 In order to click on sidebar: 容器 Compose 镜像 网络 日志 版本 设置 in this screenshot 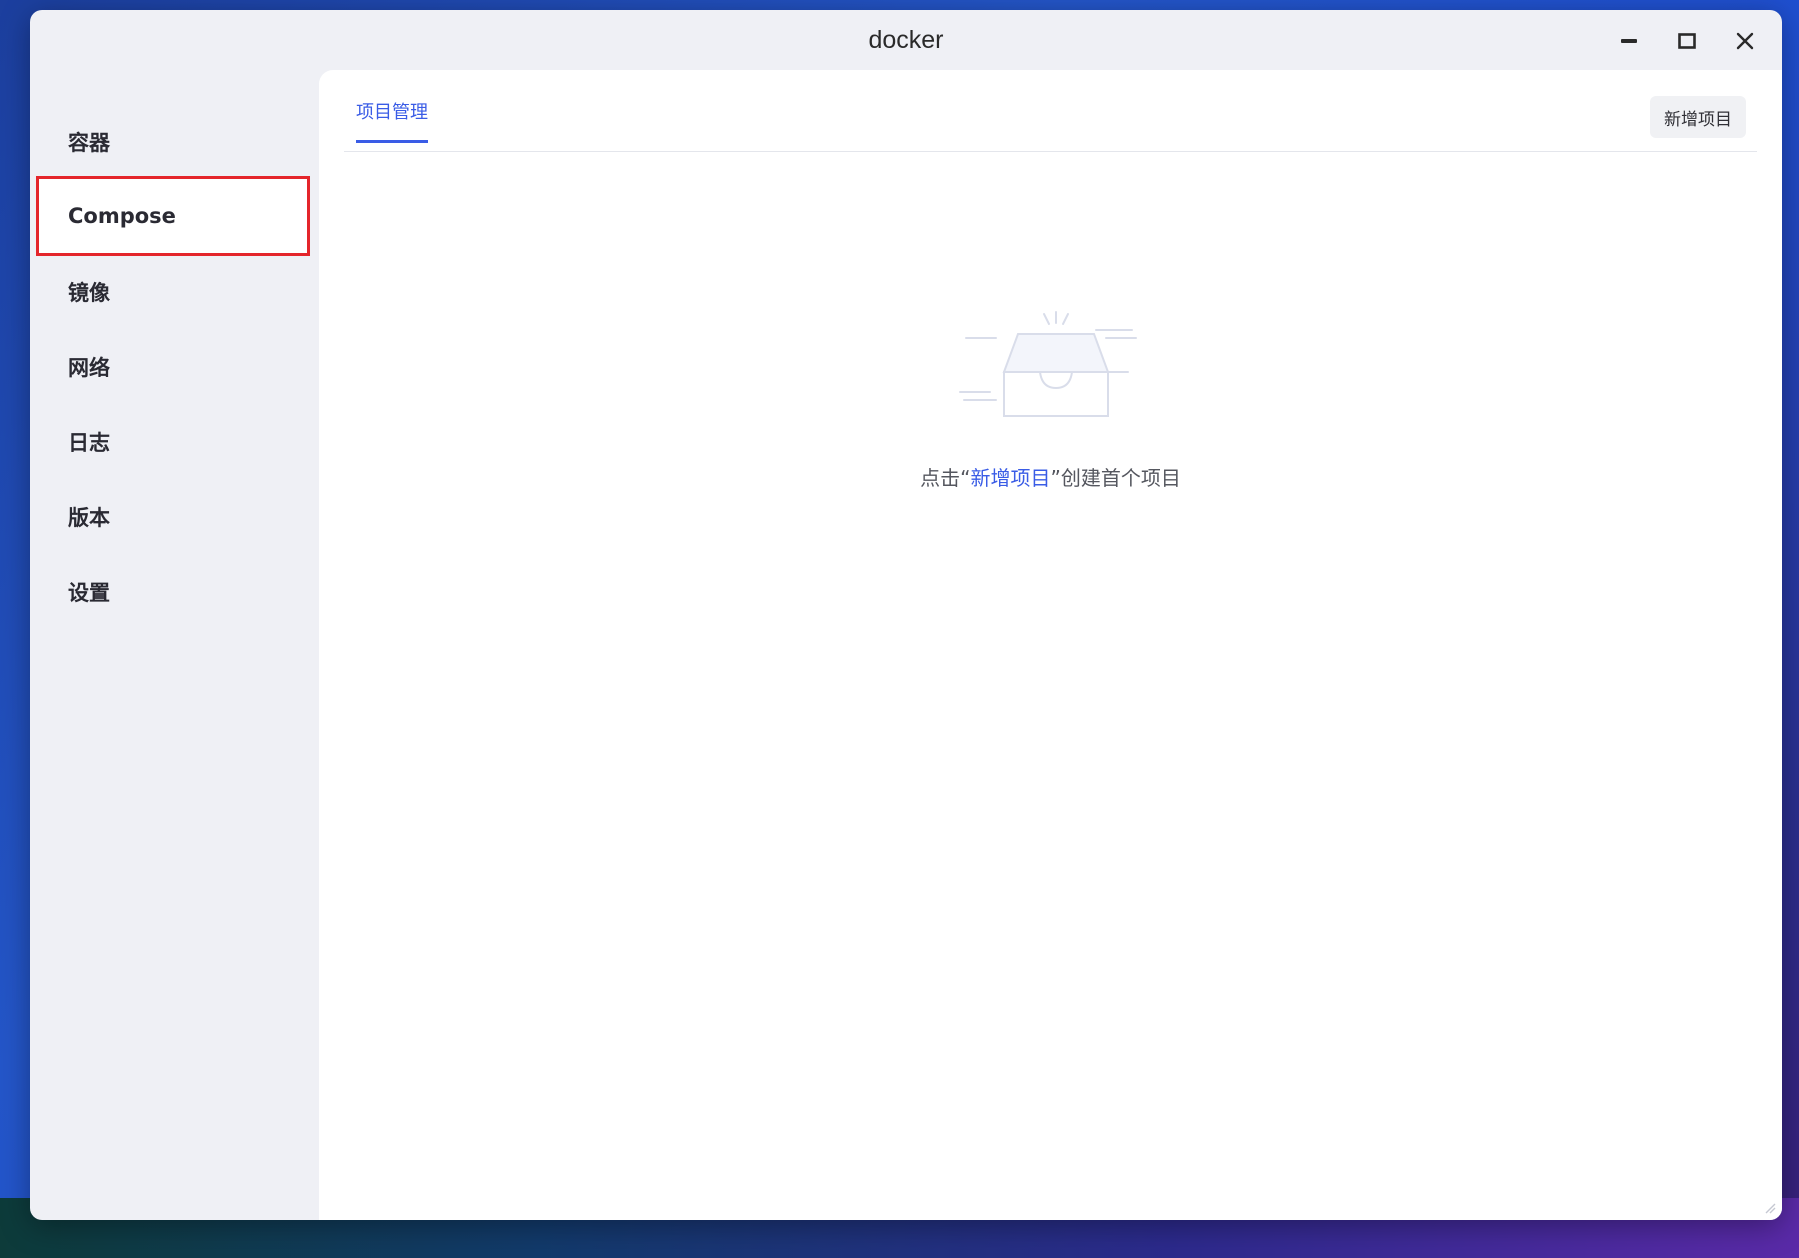, I will do `click(173, 645)`.